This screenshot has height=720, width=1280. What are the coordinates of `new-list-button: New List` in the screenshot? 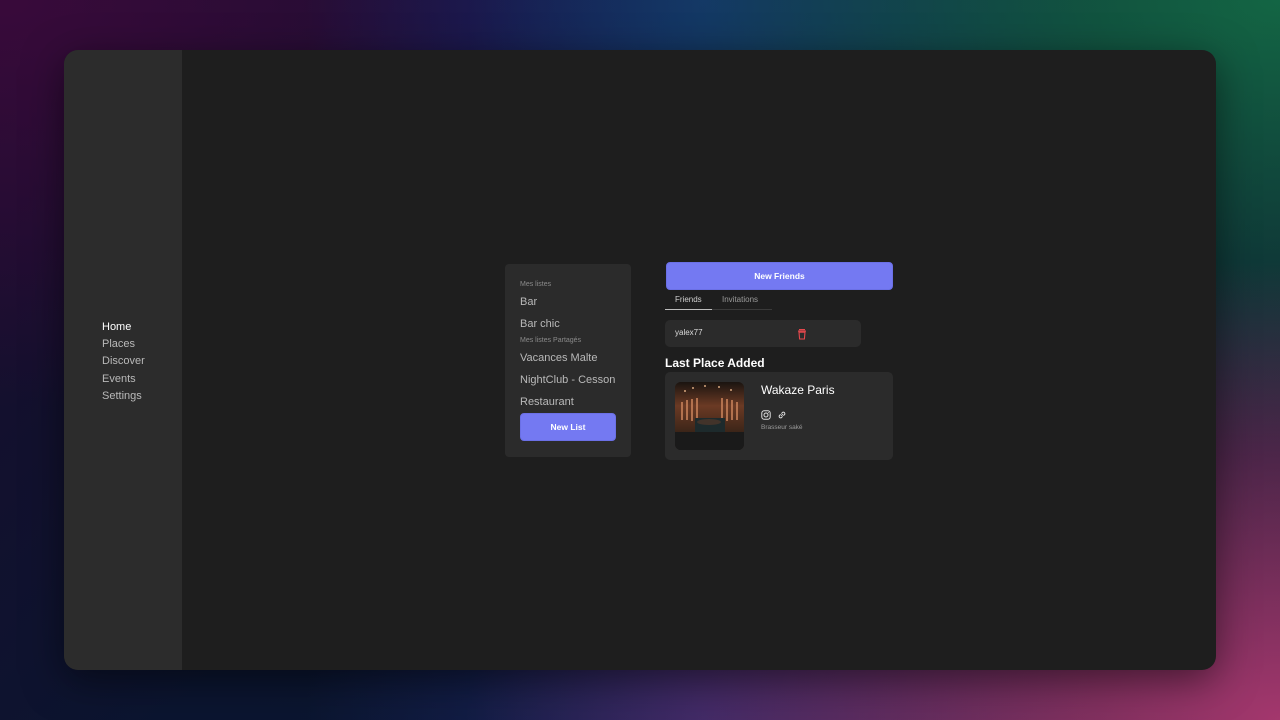 It's located at (568, 427).